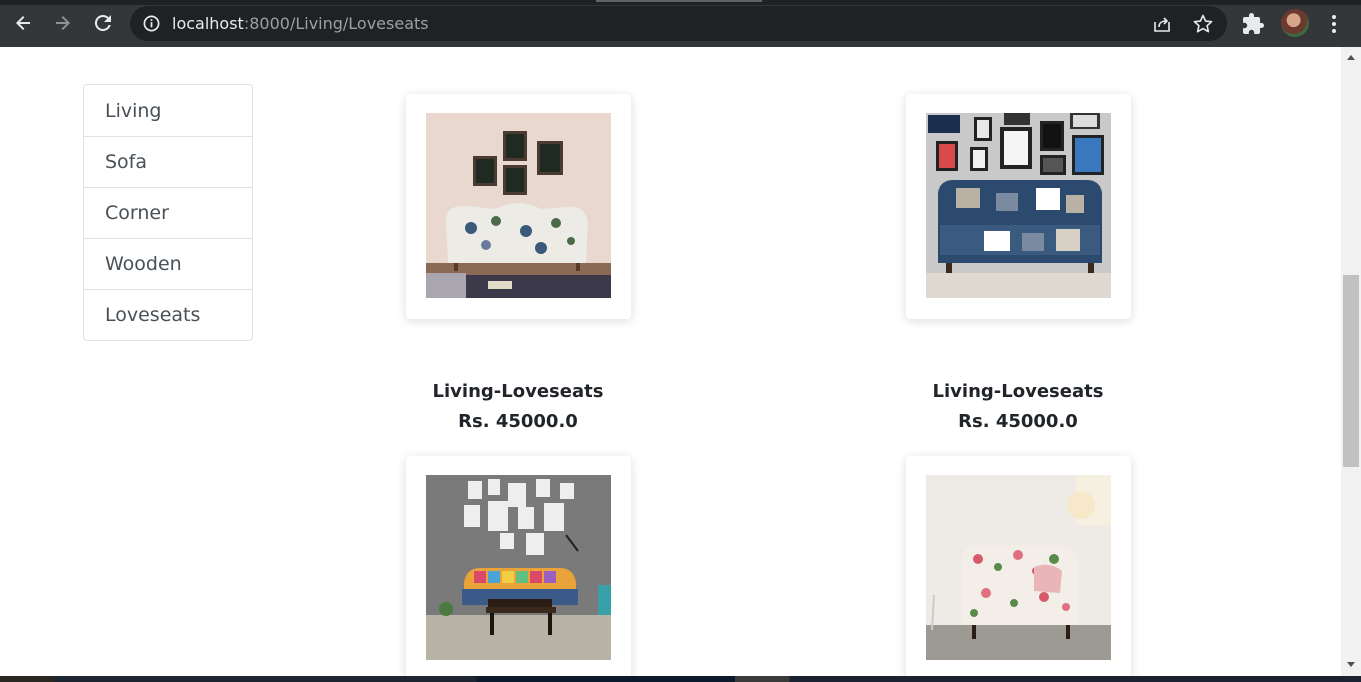 The width and height of the screenshot is (1361, 682). I want to click on forward-icon, so click(63, 23).